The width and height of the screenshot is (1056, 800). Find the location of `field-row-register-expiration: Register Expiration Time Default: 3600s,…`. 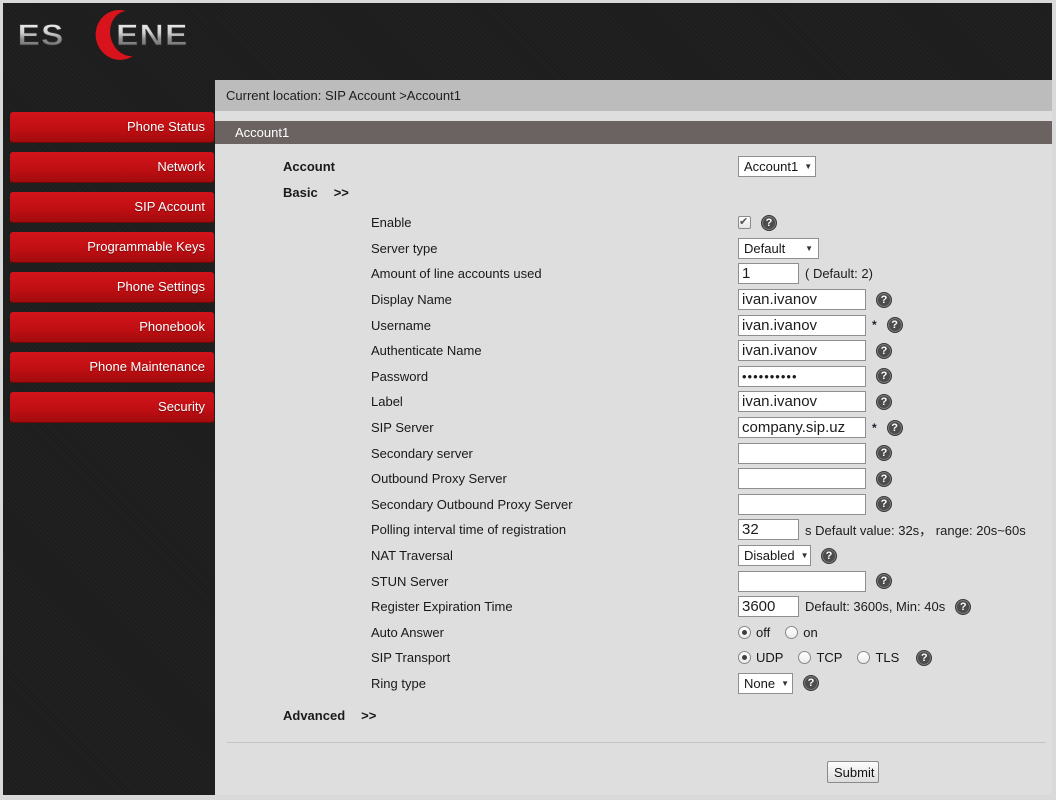

field-row-register-expiration: Register Expiration Time Default: 3600s,… is located at coordinates (633, 607).